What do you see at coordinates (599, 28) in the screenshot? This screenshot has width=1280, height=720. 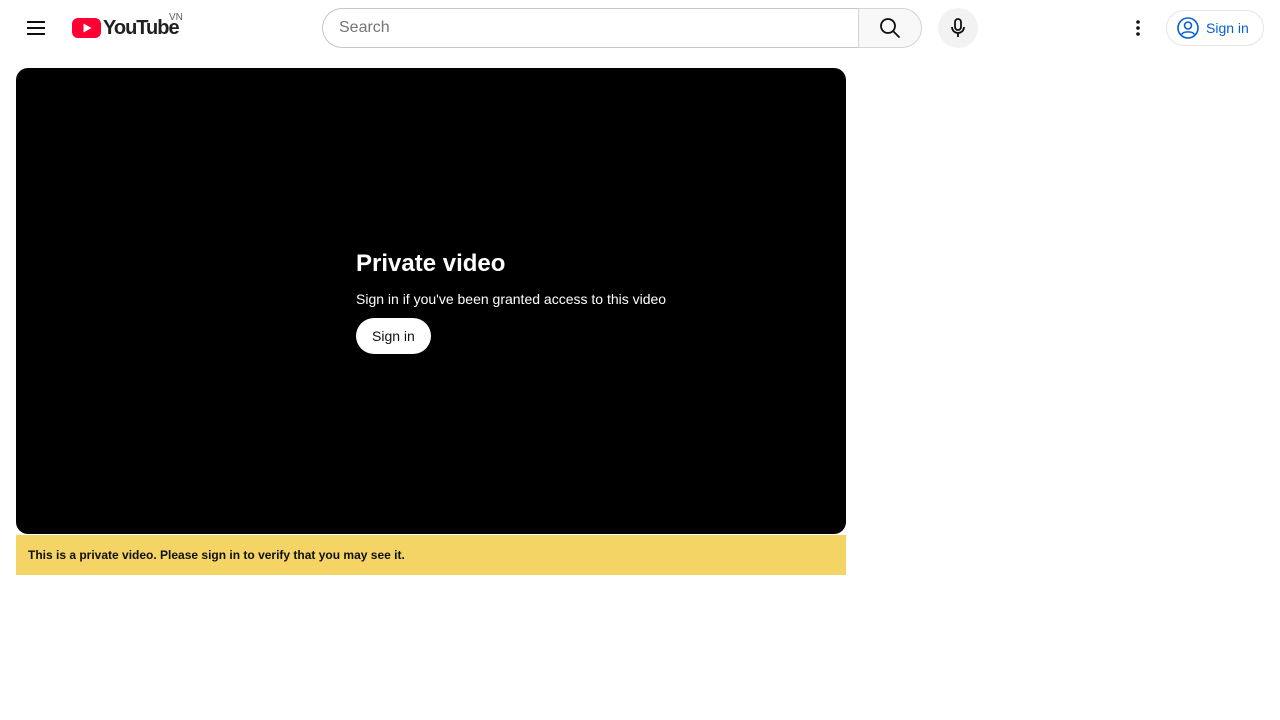 I see `search-input` at bounding box center [599, 28].